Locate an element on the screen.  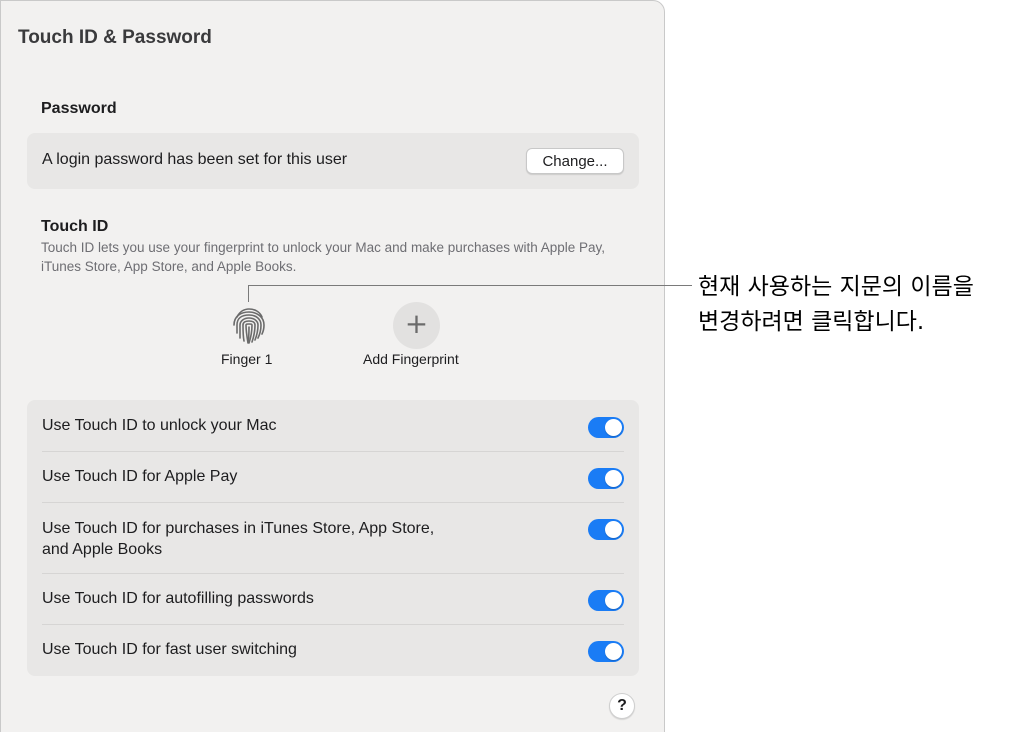
apple-pay-toggle is located at coordinates (606, 478).